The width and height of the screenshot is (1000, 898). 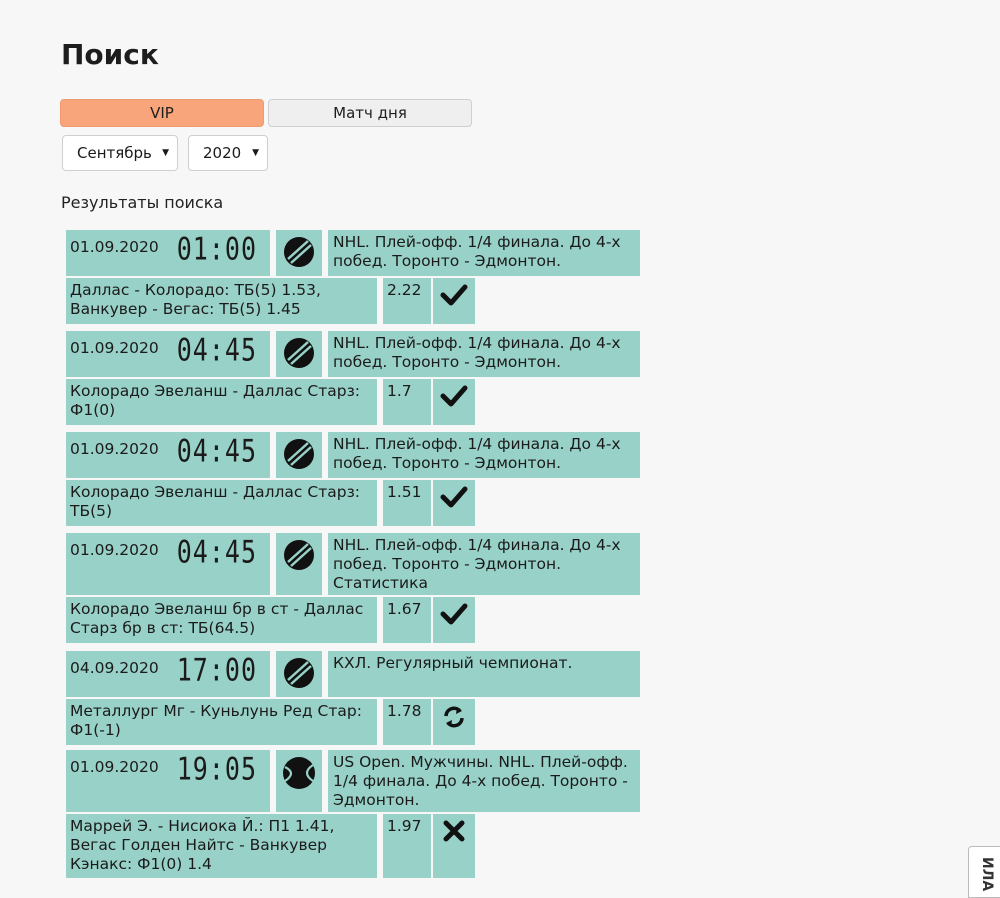 What do you see at coordinates (407, 620) in the screenshot?
I see `bet-coefficient: 1.67` at bounding box center [407, 620].